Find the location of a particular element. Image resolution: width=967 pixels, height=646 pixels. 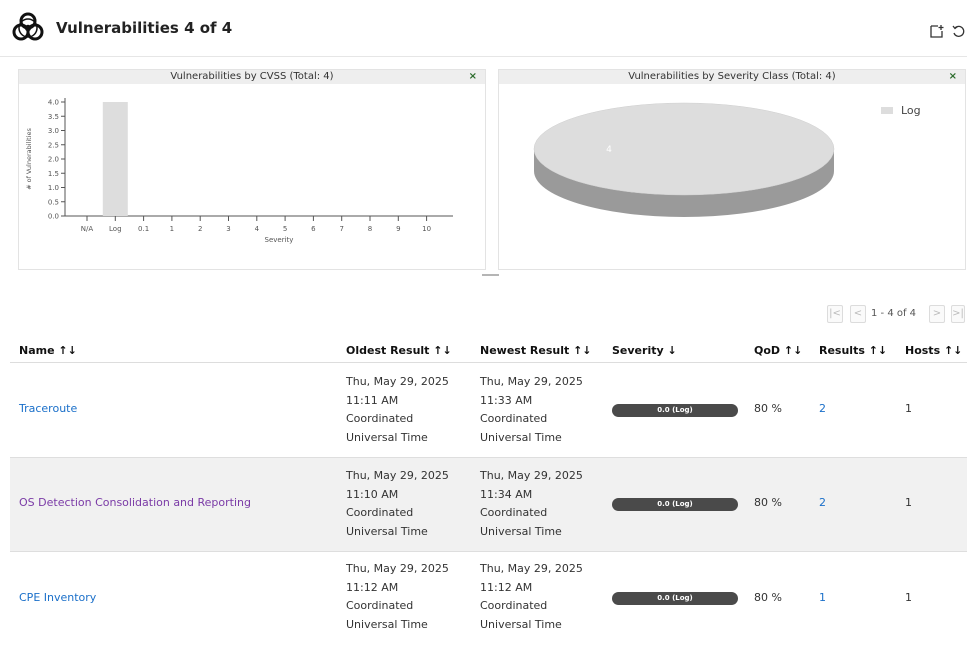

column-header-name: Name ↑↓ is located at coordinates (48, 350).